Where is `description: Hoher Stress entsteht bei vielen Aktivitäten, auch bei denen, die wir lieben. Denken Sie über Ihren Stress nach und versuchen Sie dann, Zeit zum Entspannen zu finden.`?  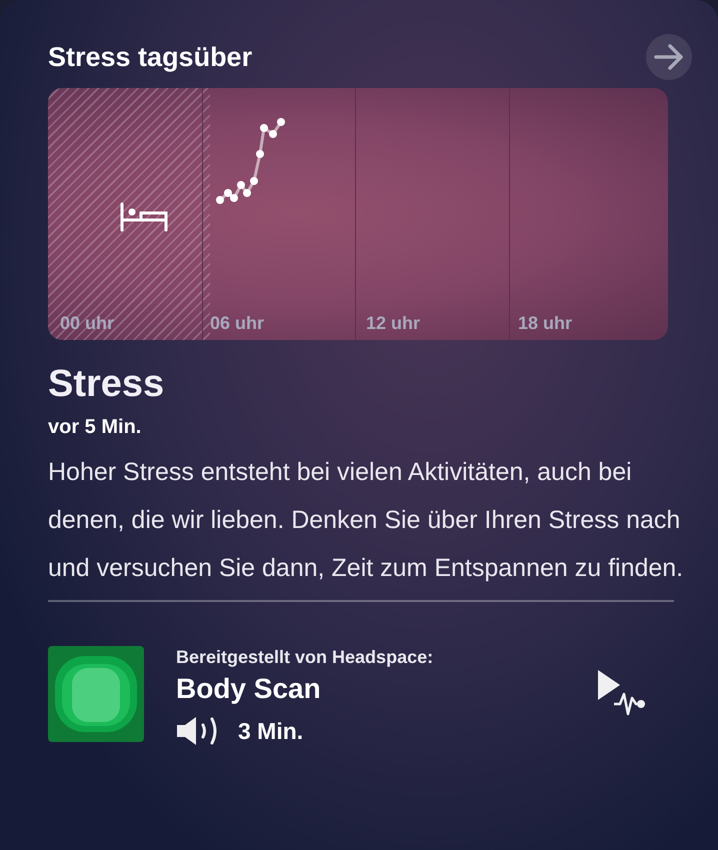
description: Hoher Stress entsteht bei vielen Aktivitäten, auch bei denen, die wir lieben. Denken Sie über Ihren Stress nach und versuchen Sie dann, Zeit zum Entspannen zu finden. is located at coordinates (366, 520).